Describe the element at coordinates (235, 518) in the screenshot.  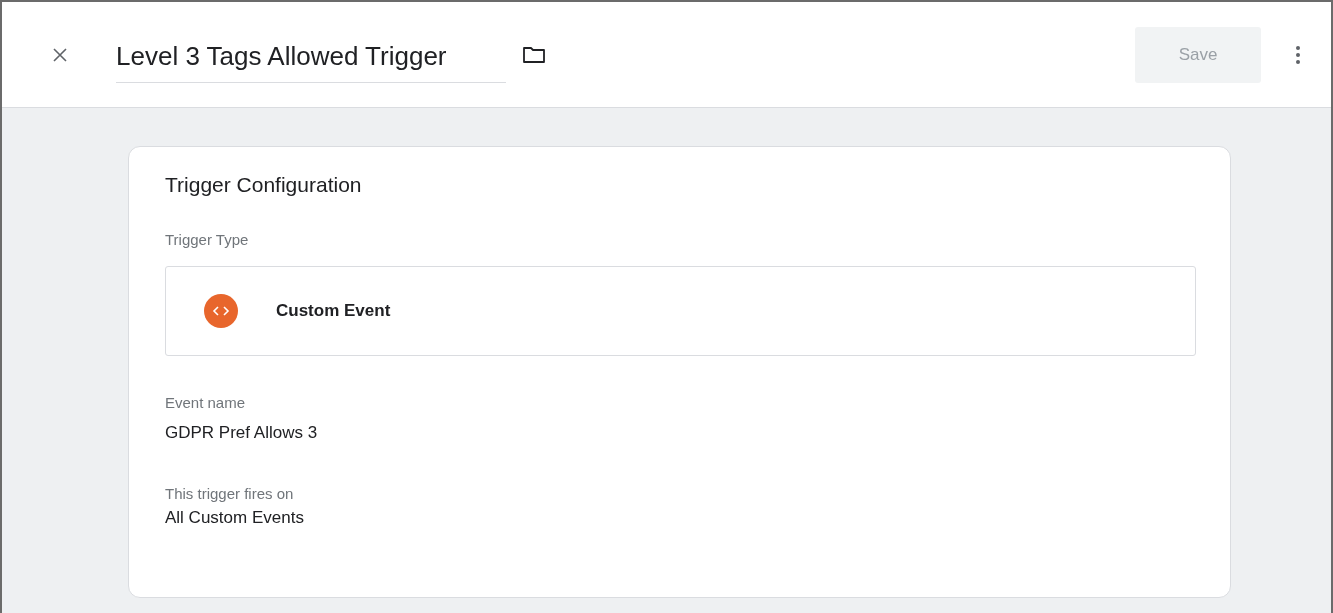
I see `field-value: All Custom Events` at that location.